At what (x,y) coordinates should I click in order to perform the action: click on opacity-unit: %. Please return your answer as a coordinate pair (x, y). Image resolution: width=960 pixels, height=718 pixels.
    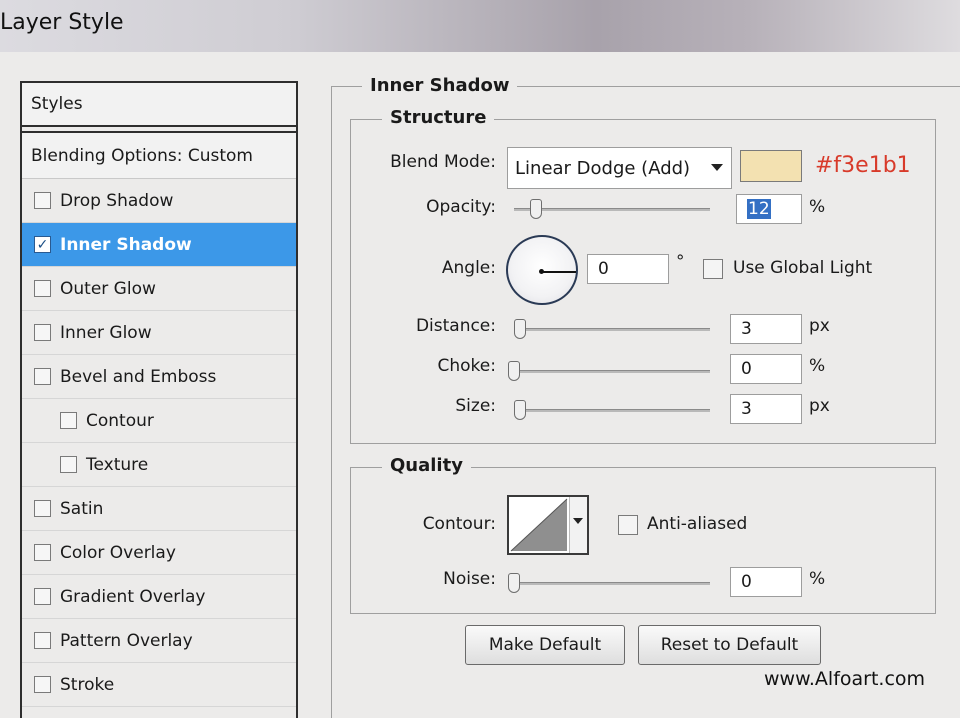
    Looking at the image, I should click on (817, 207).